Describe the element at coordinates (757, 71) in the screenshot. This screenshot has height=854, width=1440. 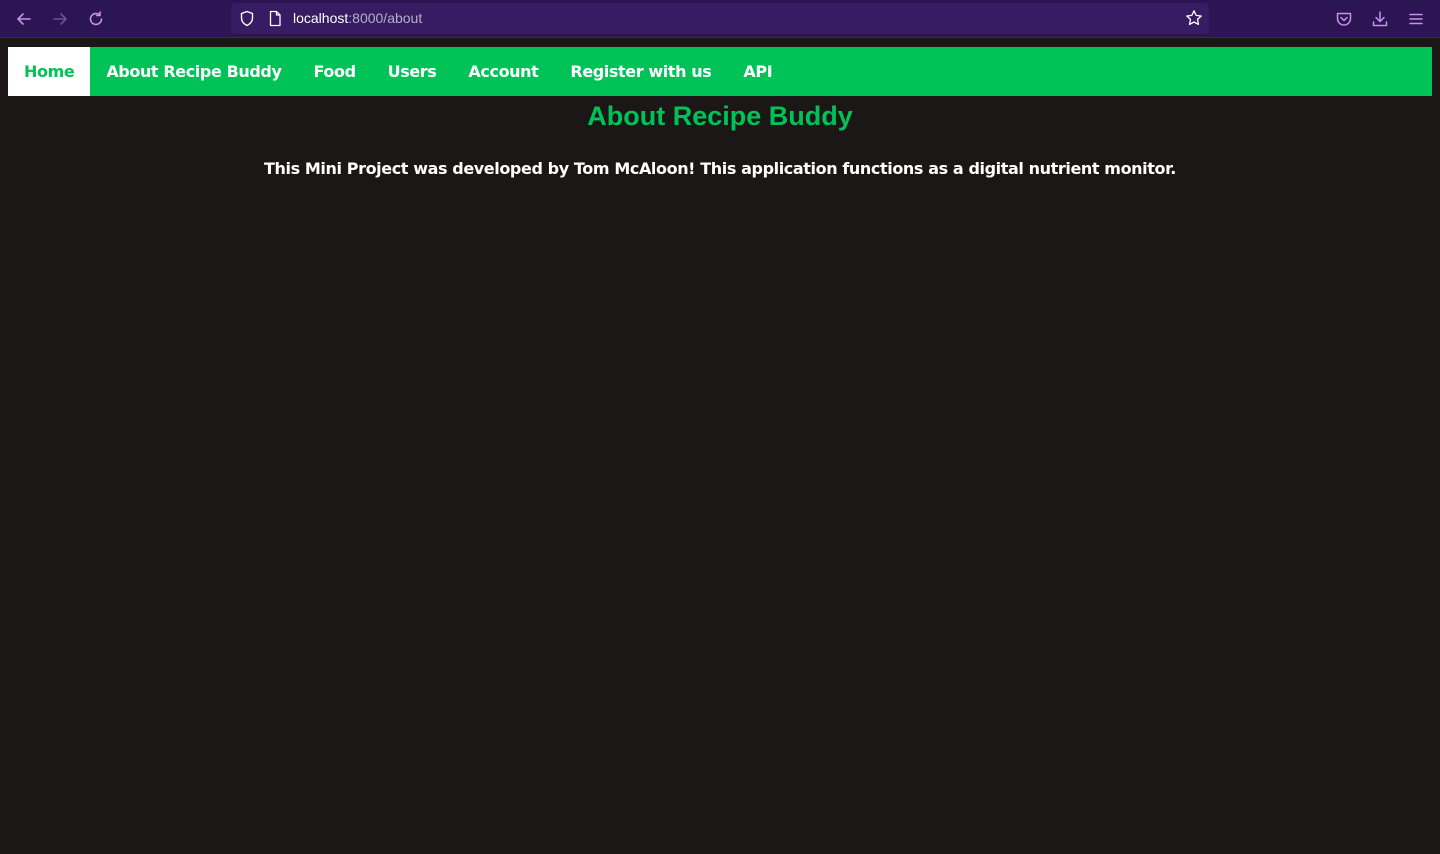
I see `nav-item-api: API` at that location.